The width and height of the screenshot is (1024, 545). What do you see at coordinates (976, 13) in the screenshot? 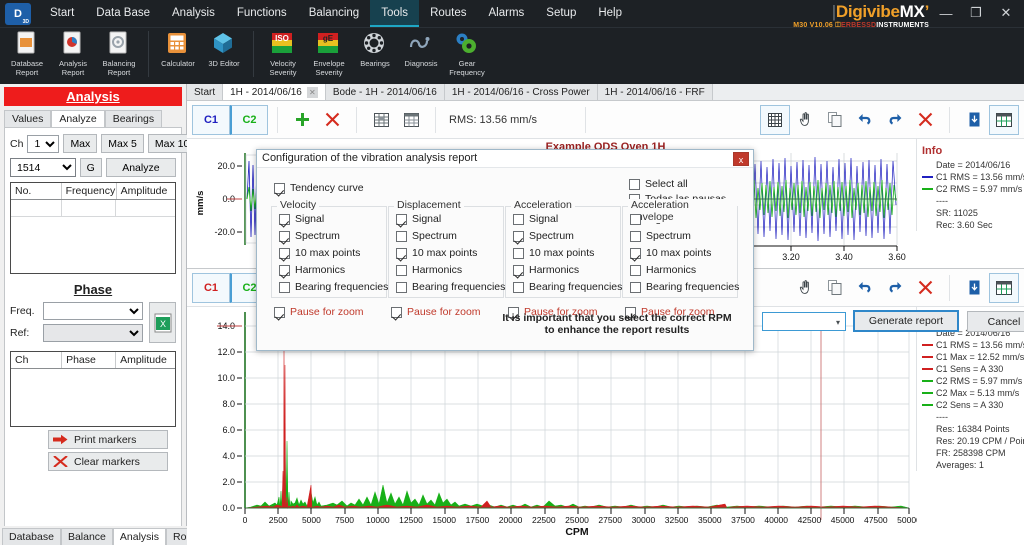
I see `restore-icon: ❐` at bounding box center [976, 13].